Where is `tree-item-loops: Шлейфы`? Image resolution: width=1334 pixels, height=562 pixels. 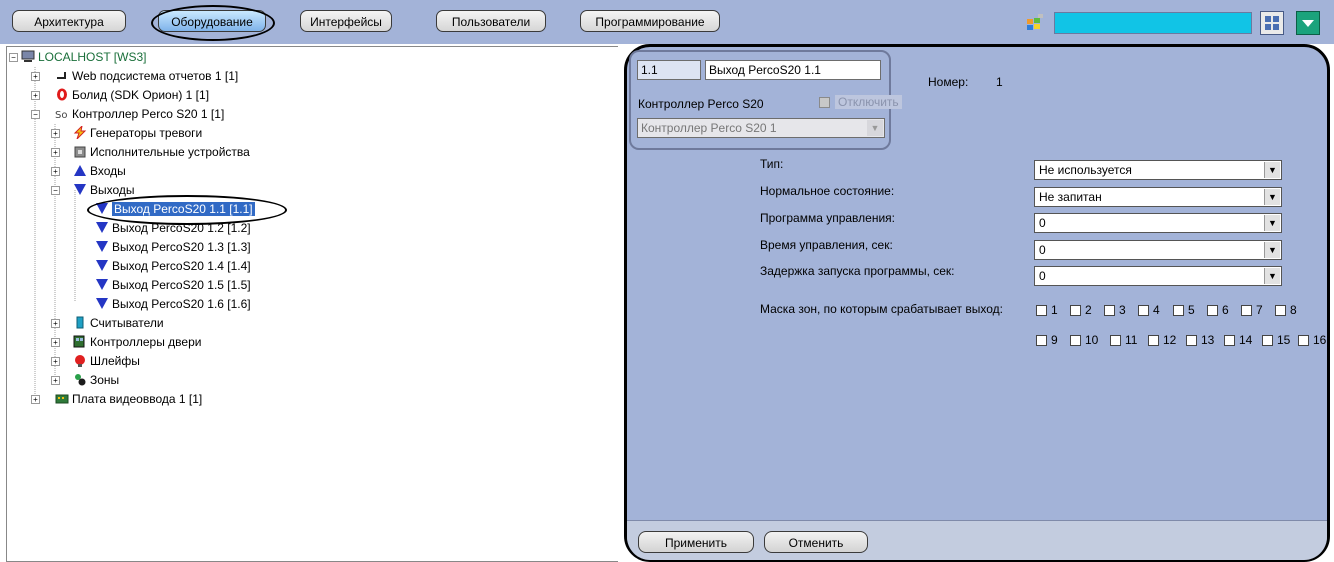 tree-item-loops: Шлейфы is located at coordinates (106, 361).